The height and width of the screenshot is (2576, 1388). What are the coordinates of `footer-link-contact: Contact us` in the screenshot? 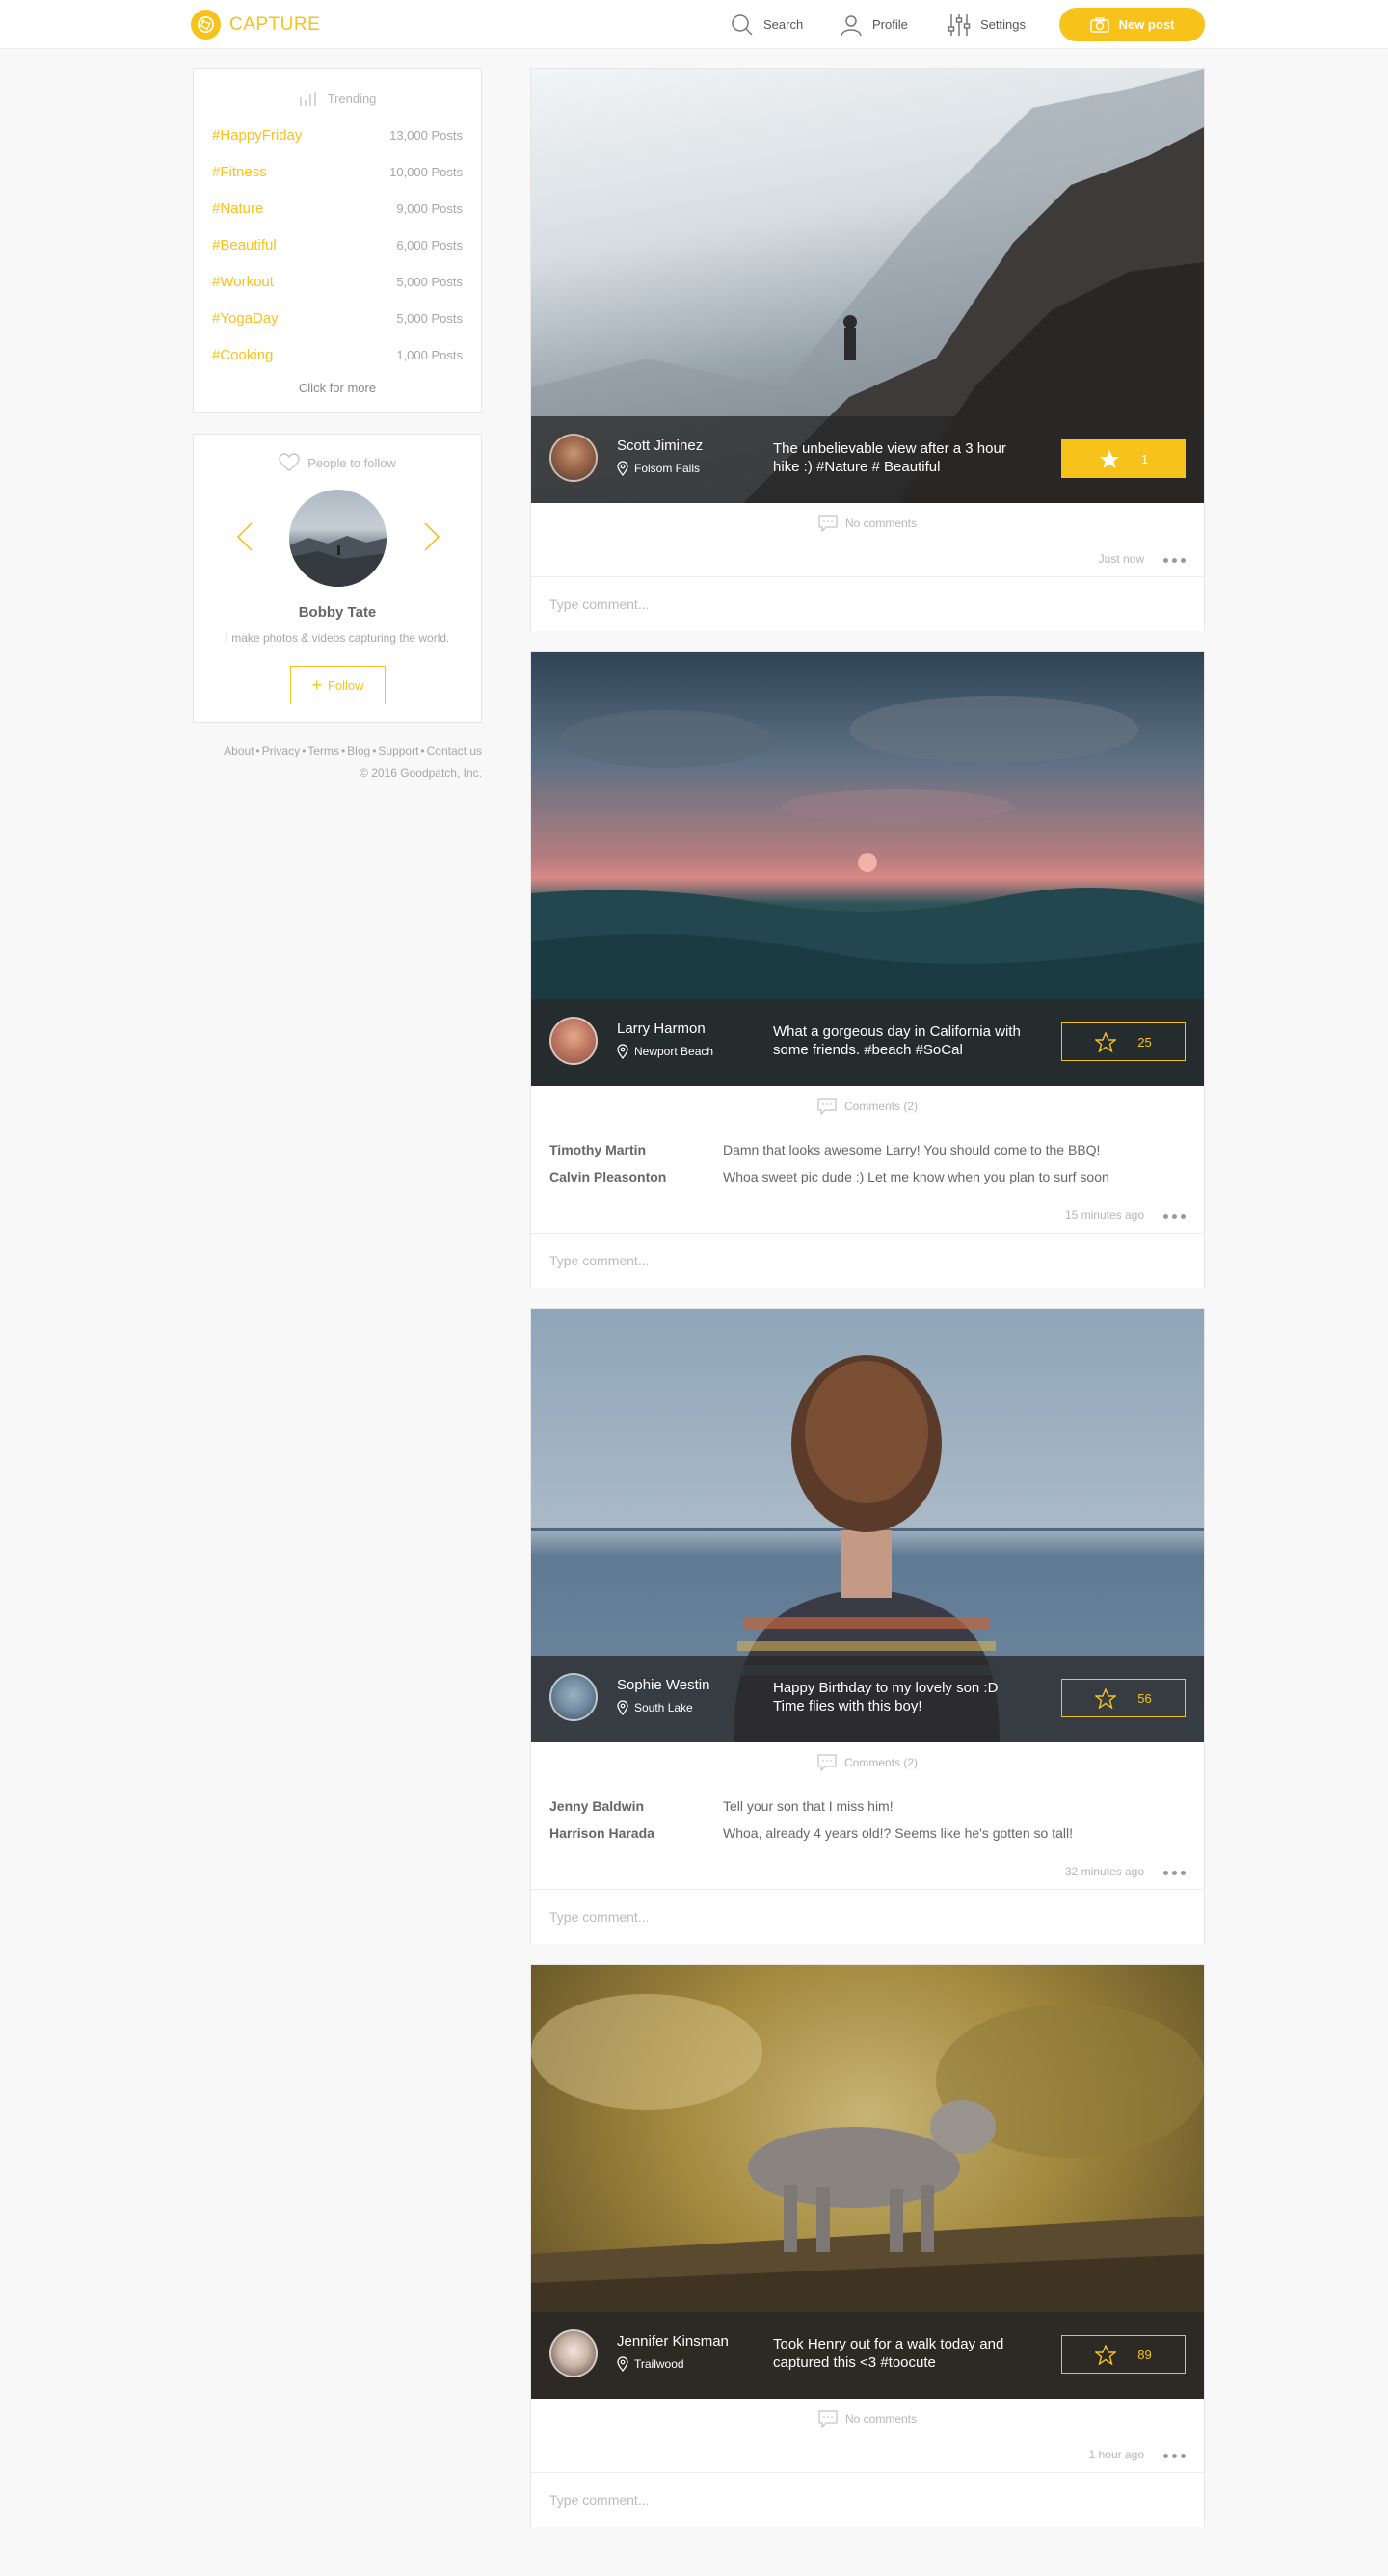 It's located at (454, 750).